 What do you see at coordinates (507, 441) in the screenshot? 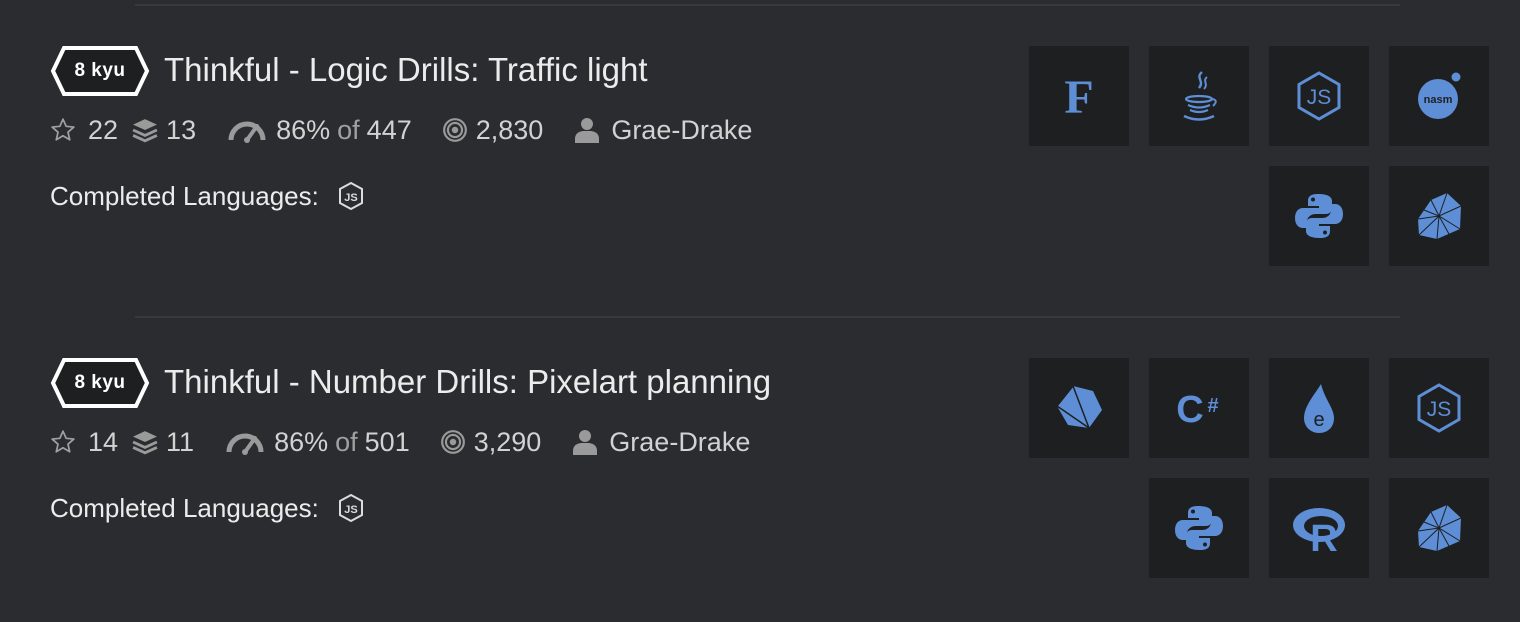
I see `completions-count: 3,290` at bounding box center [507, 441].